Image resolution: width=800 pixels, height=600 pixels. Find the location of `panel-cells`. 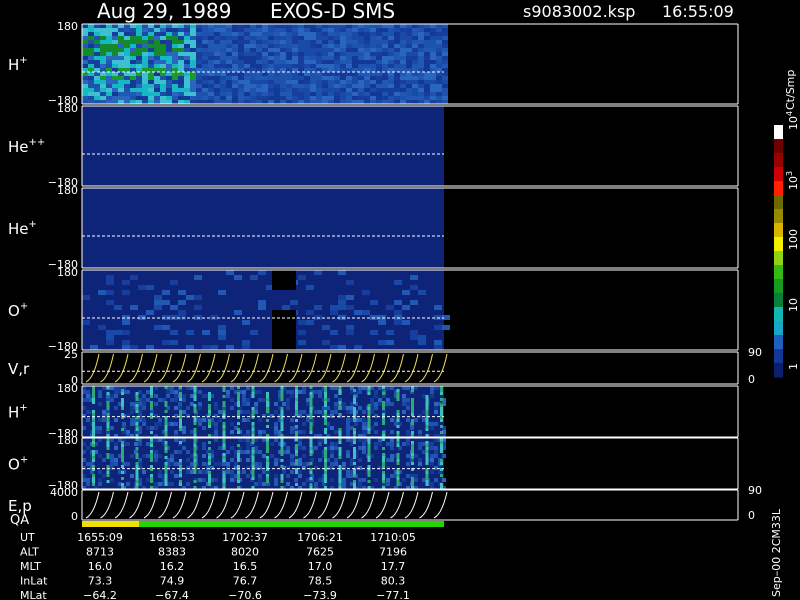

panel-cells is located at coordinates (265, 64).